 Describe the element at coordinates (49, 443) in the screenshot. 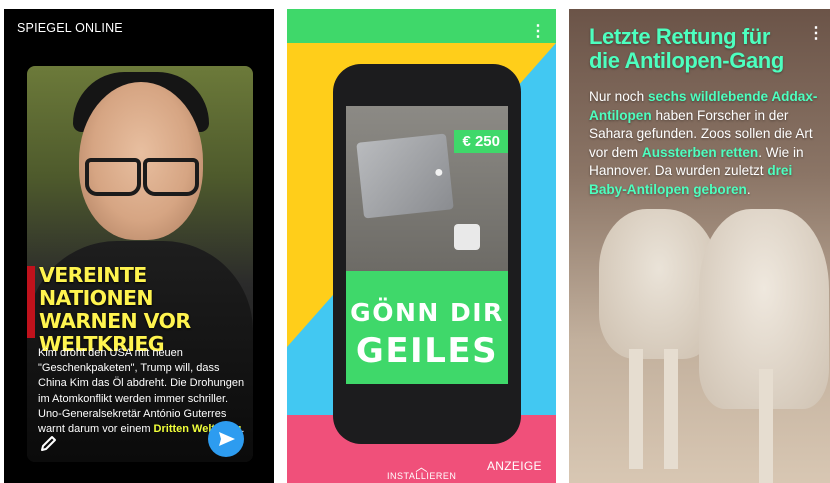

I see `pencil-icon` at that location.